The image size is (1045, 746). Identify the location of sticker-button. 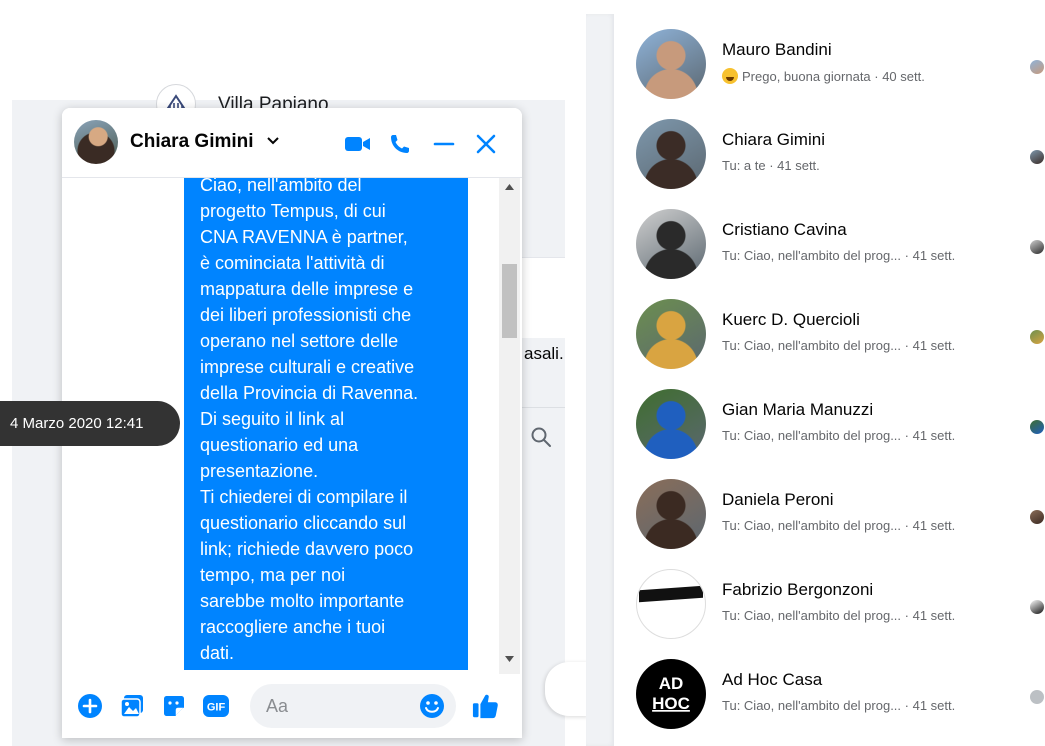
(174, 706).